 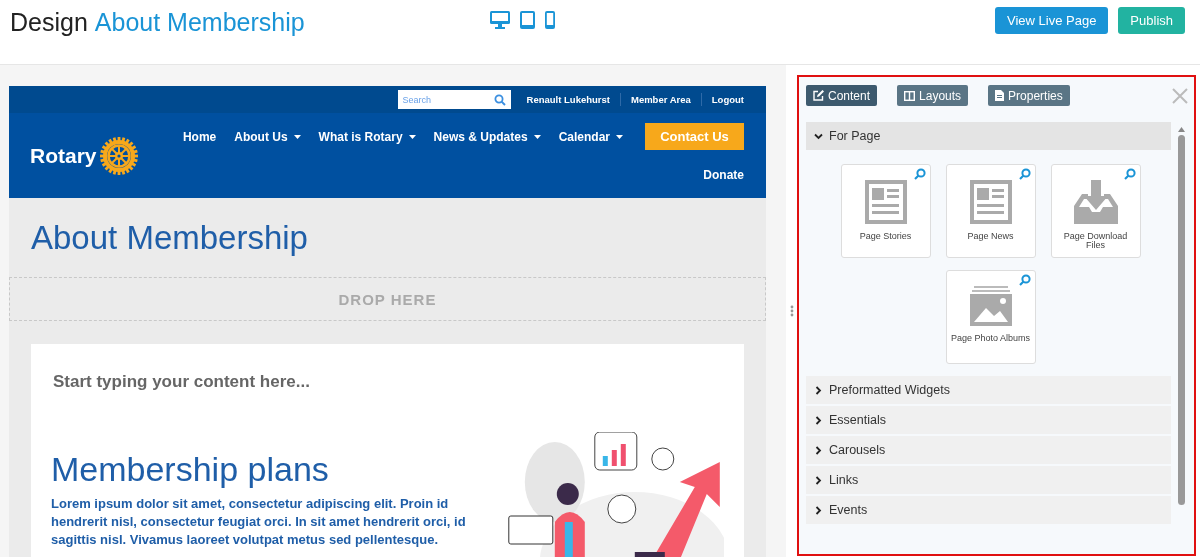 I want to click on edit-icon, so click(x=818, y=95).